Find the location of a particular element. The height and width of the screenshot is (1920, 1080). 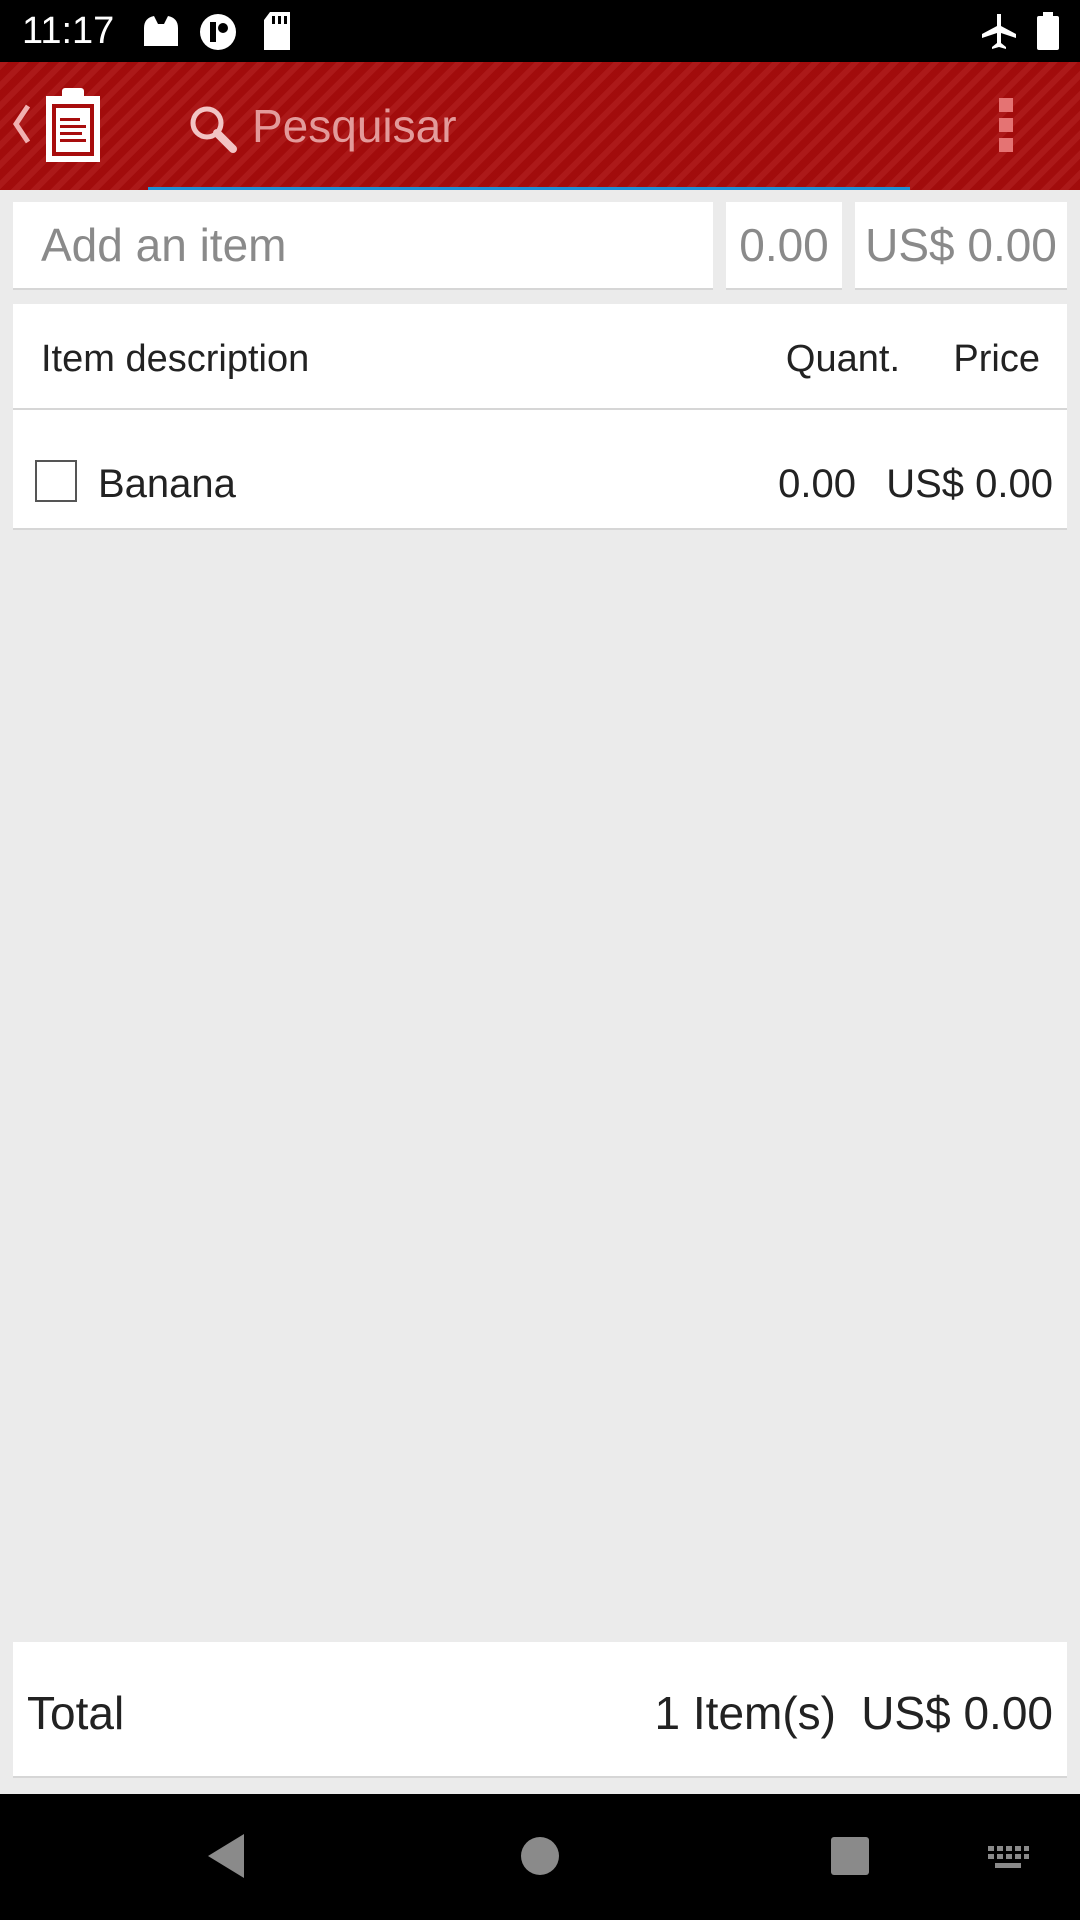

status-time: 11:17 is located at coordinates (68, 31).